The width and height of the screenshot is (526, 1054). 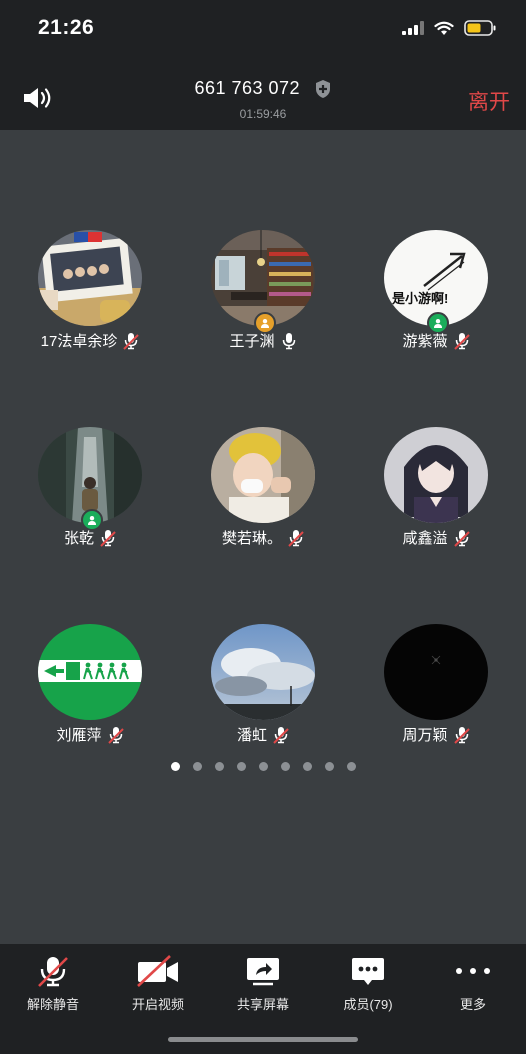 I want to click on share-screen-label: 共享屏幕, so click(x=262, y=1004).